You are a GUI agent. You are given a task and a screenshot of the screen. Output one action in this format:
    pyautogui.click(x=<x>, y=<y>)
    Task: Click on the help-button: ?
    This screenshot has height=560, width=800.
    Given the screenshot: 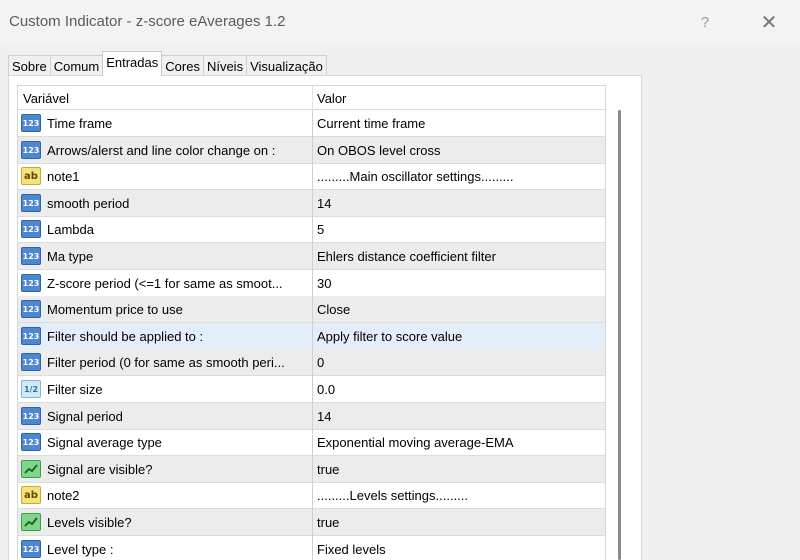 What is the action you would take?
    pyautogui.click(x=705, y=23)
    